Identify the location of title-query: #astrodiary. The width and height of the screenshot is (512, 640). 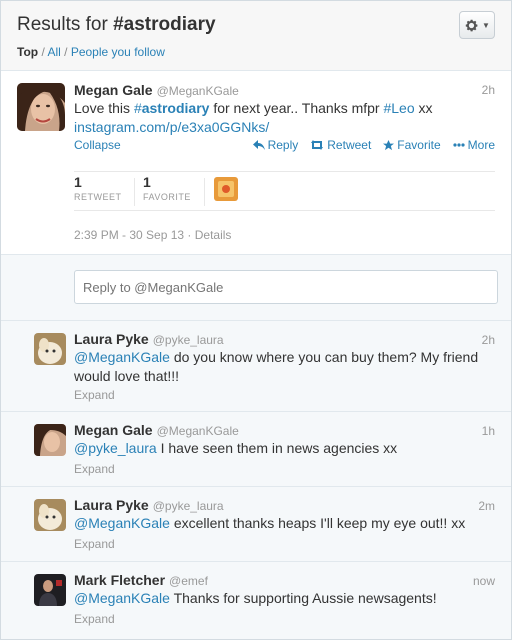
(164, 24).